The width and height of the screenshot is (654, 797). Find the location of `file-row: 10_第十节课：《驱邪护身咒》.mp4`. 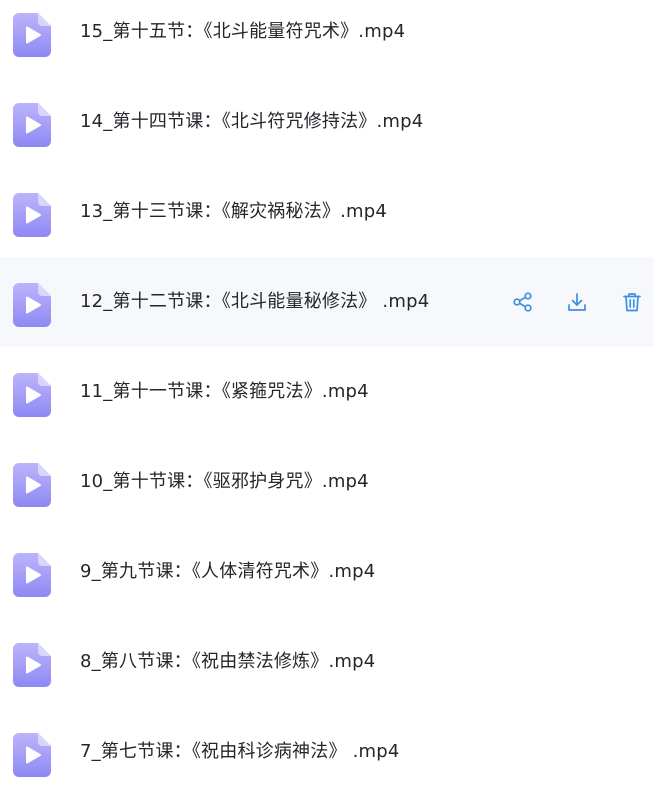

file-row: 10_第十节课：《驱邪护身咒》.mp4 is located at coordinates (327, 482).